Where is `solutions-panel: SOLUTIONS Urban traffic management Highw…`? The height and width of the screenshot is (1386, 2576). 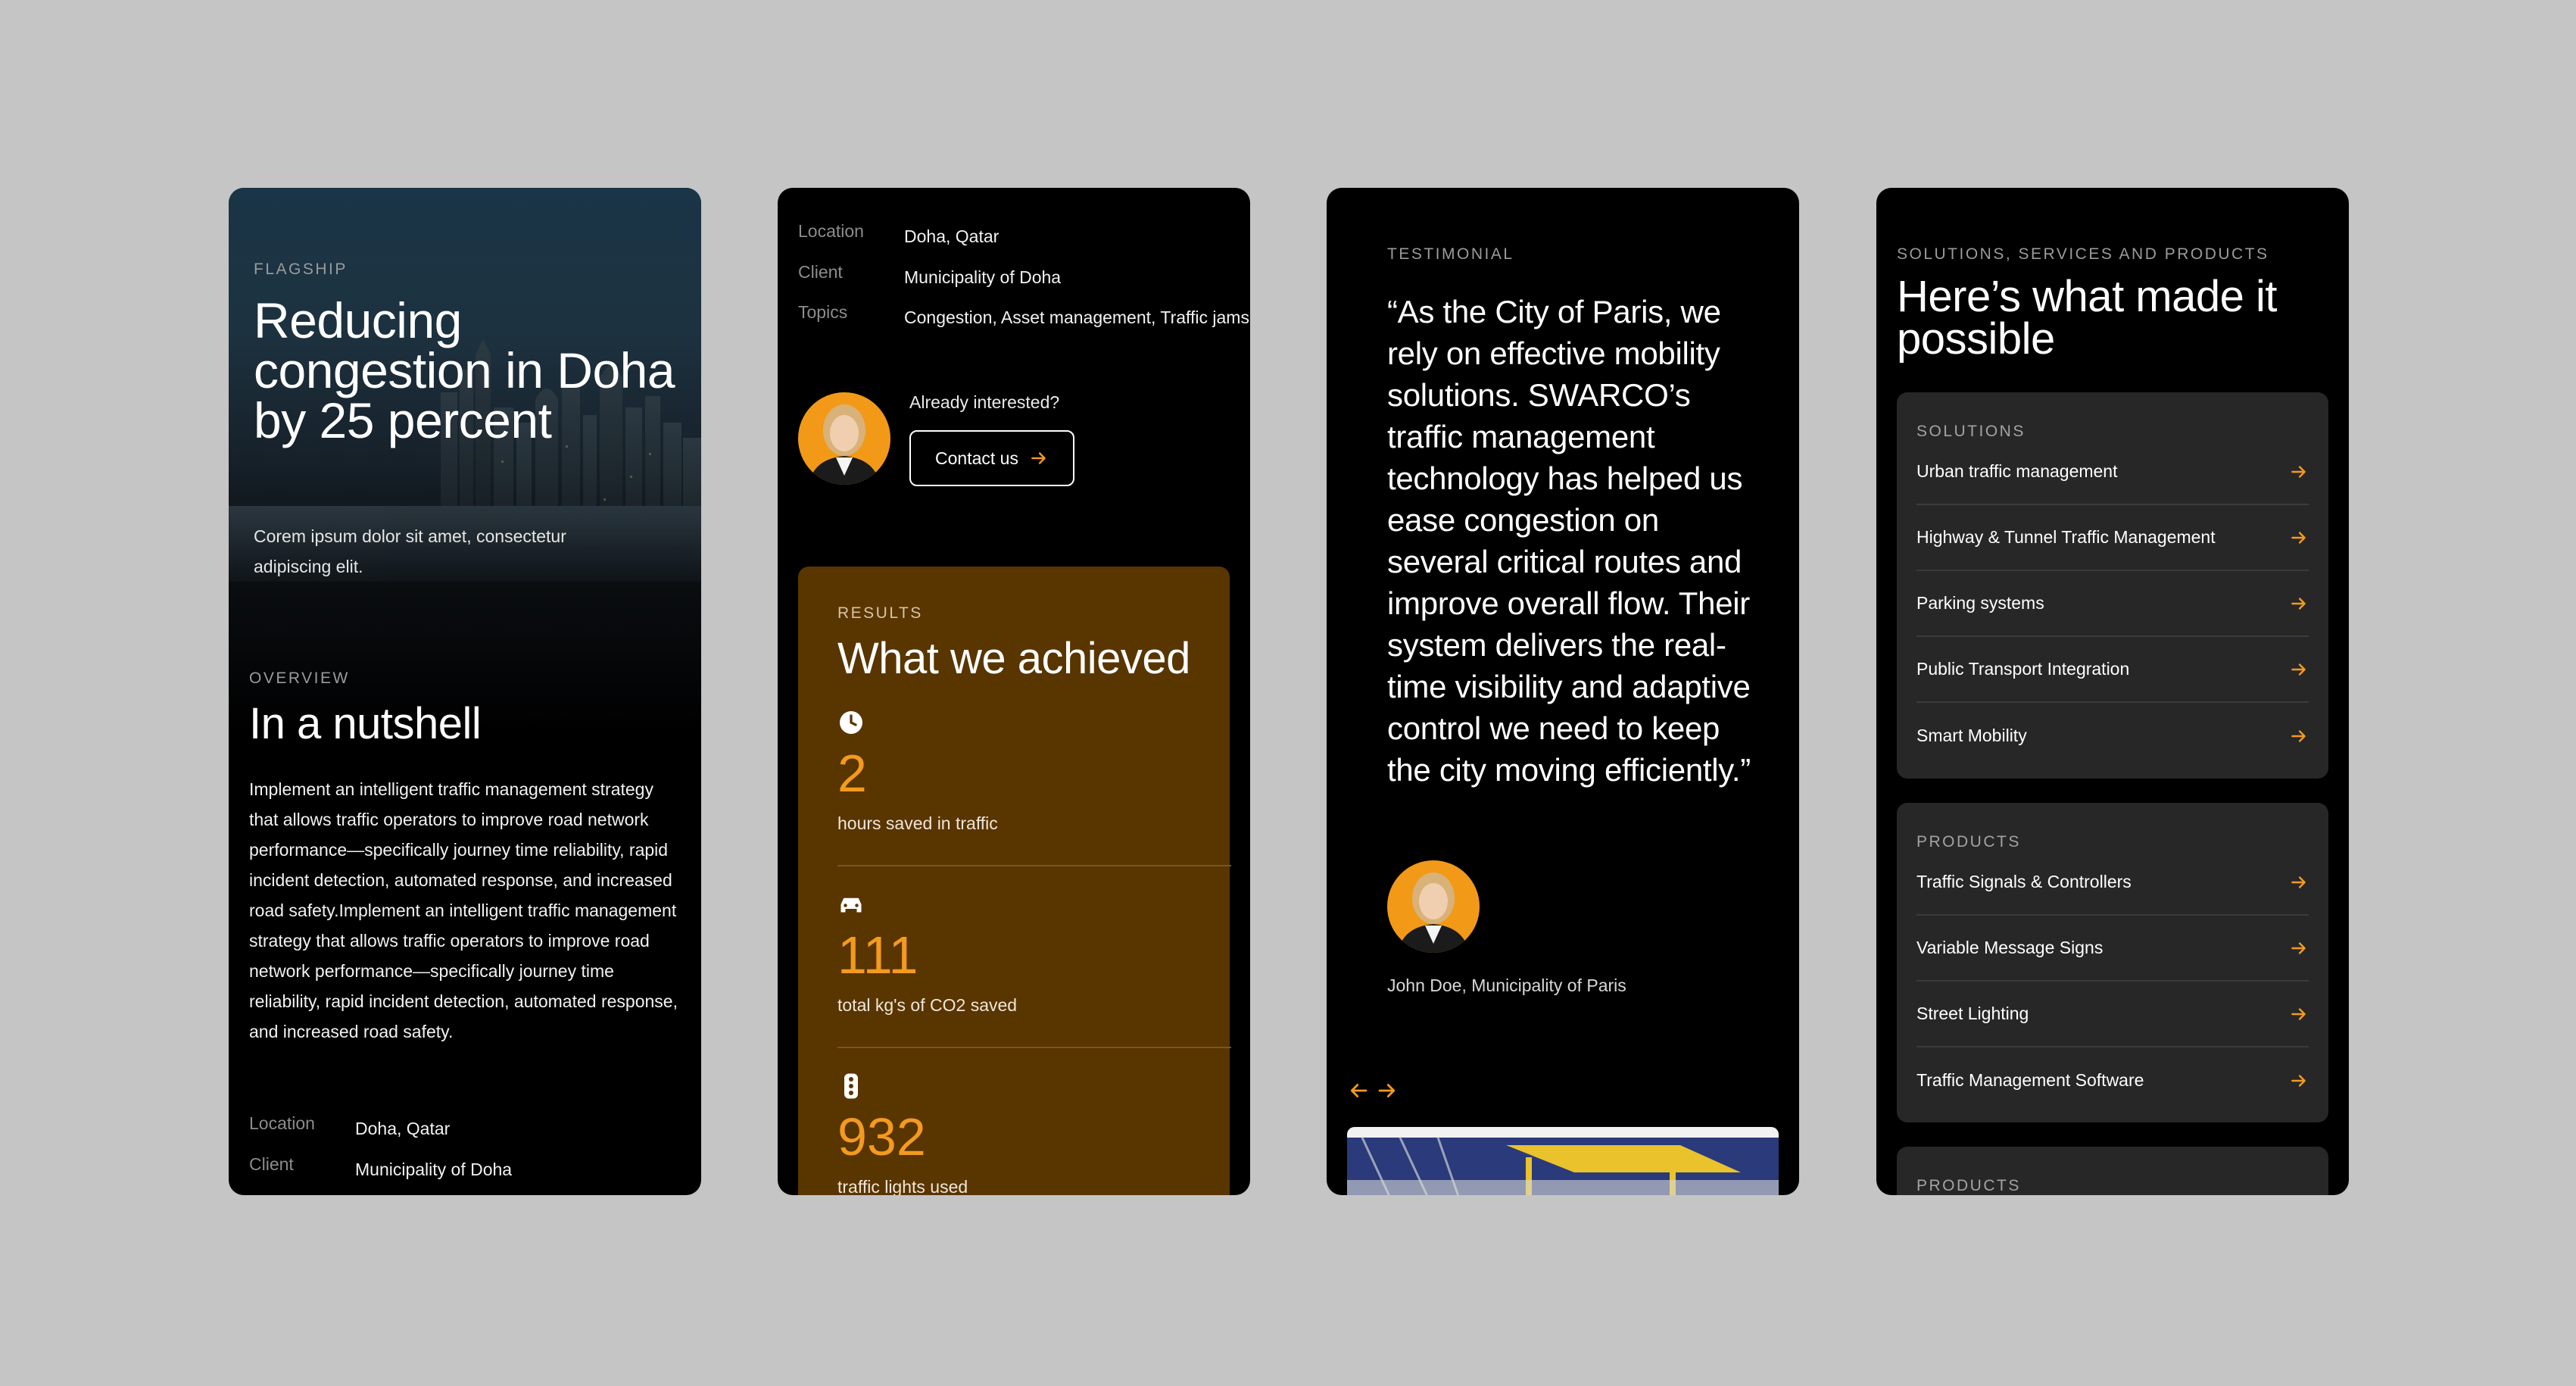 solutions-panel: SOLUTIONS Urban traffic management Highw… is located at coordinates (2112, 585).